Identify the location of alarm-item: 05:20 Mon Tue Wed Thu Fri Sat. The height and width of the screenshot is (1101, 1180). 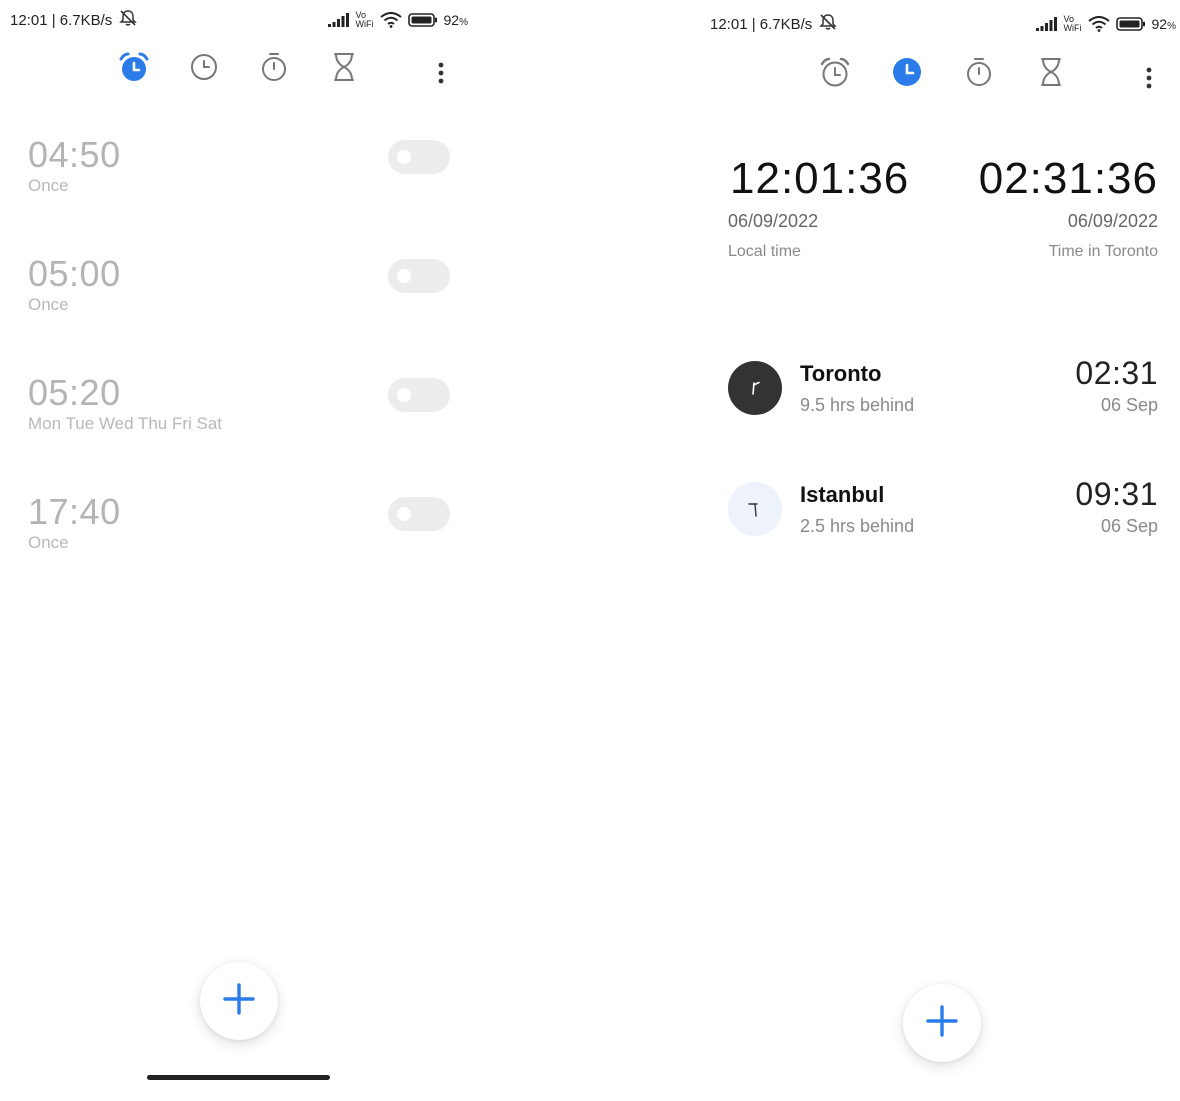
(243, 417).